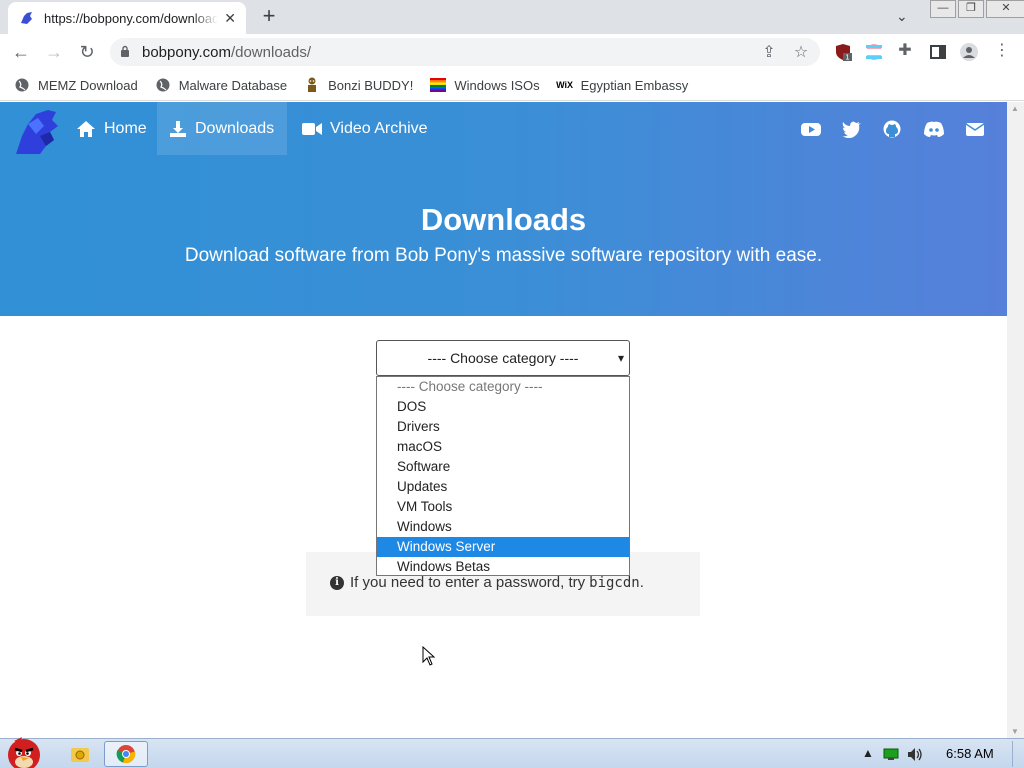  Describe the element at coordinates (269, 16) in the screenshot. I see `new-tab-button: +` at that location.